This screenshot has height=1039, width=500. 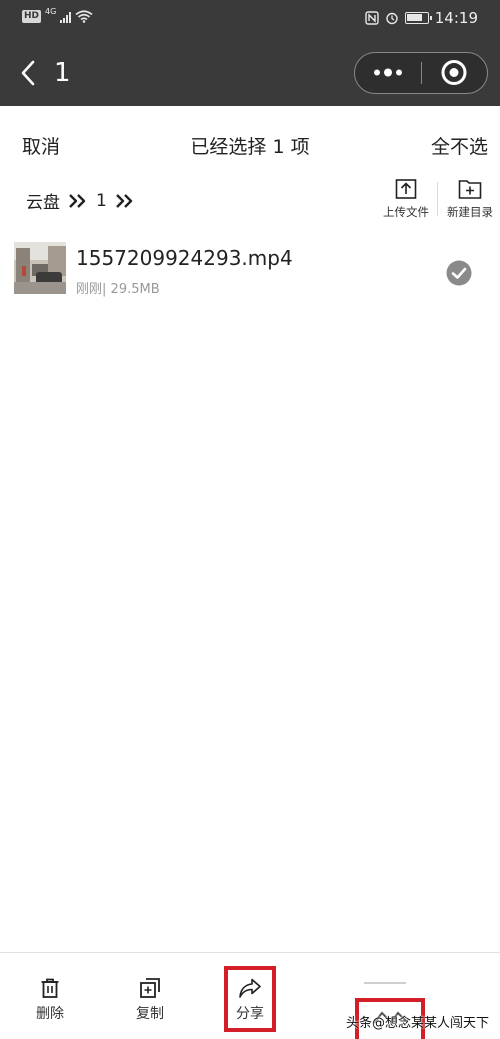 What do you see at coordinates (406, 189) in the screenshot?
I see `upload-icon` at bounding box center [406, 189].